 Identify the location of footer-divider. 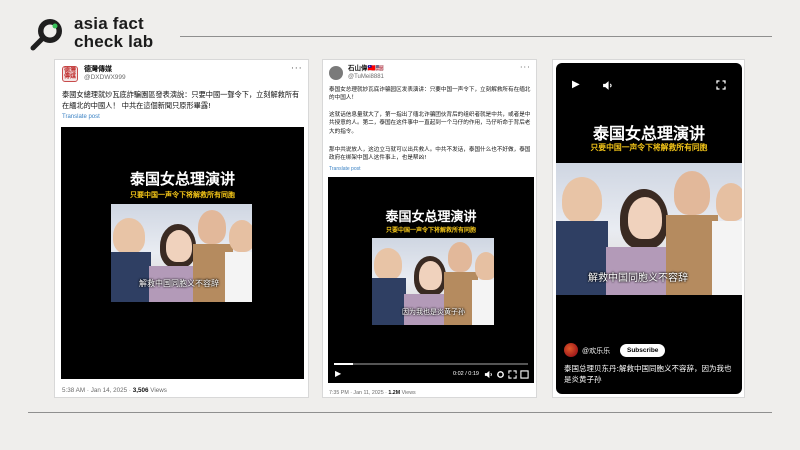
(400, 412).